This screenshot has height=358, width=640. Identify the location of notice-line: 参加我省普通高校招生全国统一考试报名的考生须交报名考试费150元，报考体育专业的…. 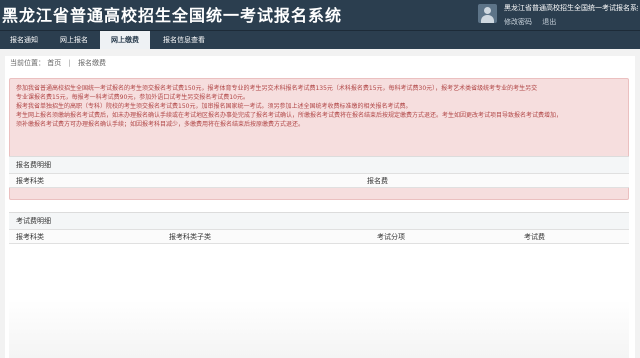
(277, 88).